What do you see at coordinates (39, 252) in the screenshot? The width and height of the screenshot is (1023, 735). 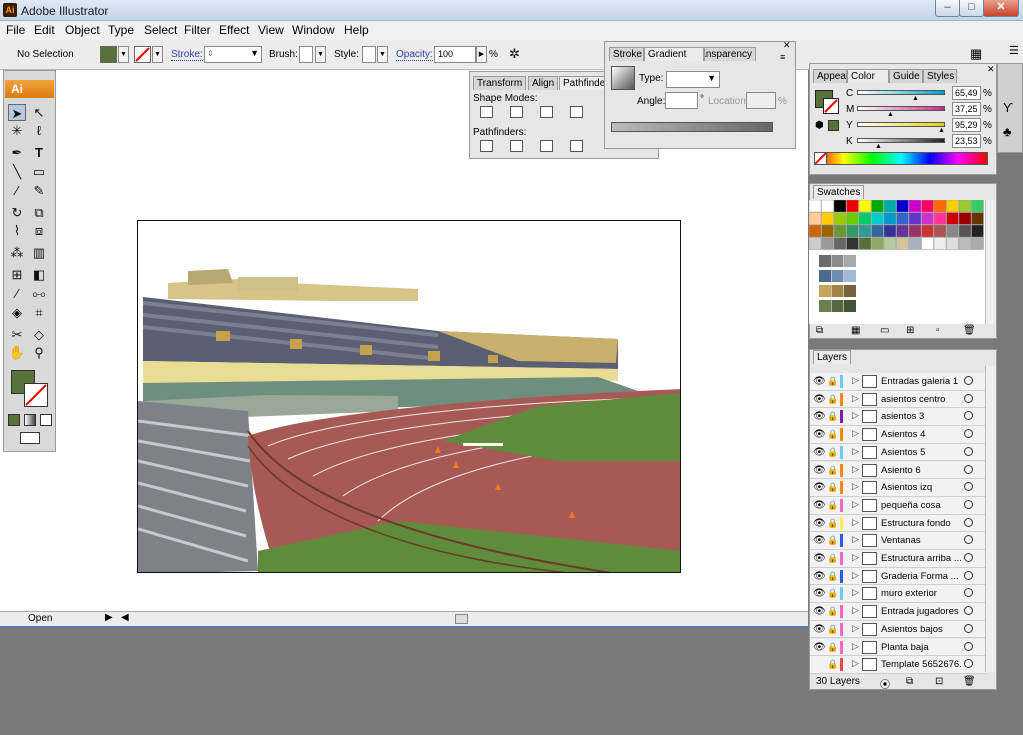 I see `column-graph-icon: ▥` at bounding box center [39, 252].